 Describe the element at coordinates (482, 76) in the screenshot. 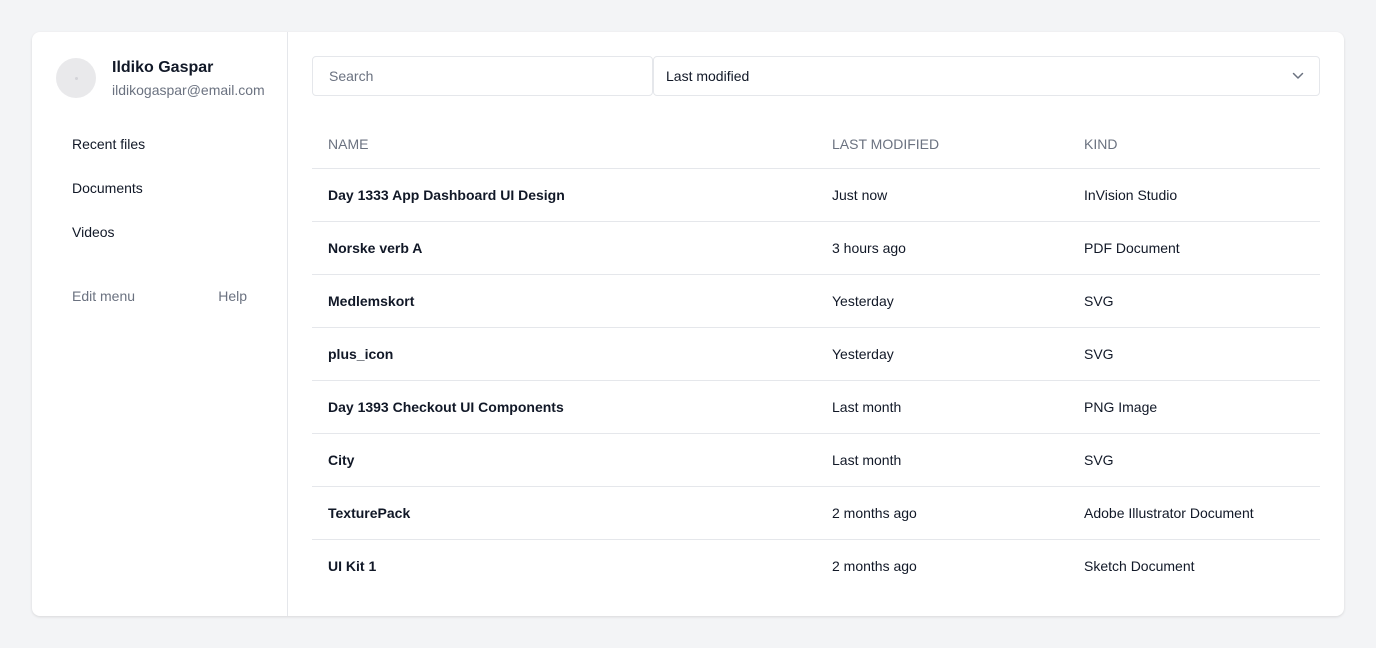

I see `search-input` at that location.